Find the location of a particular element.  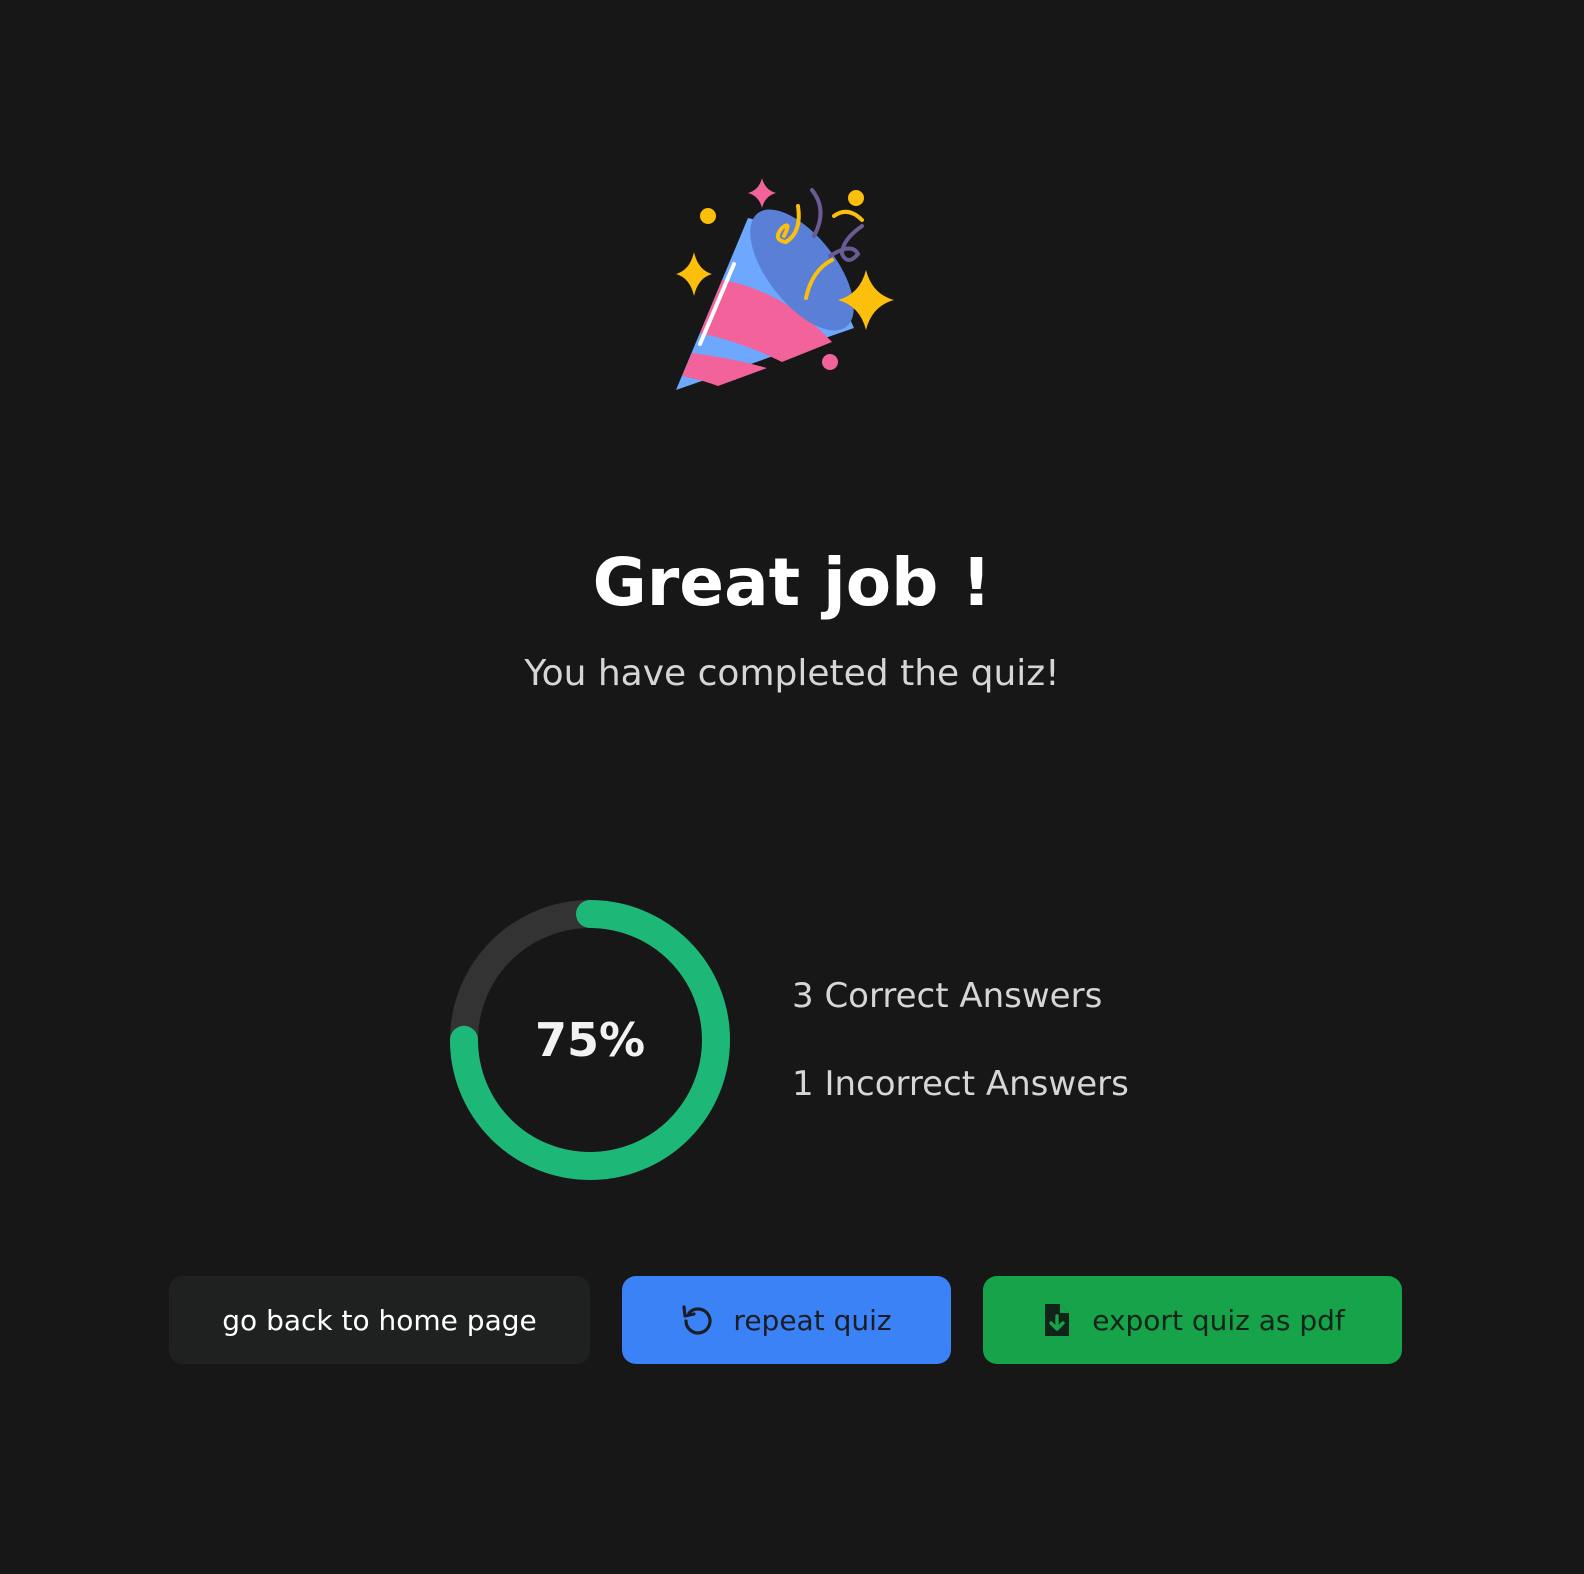

party-popper-icon is located at coordinates (785, 284).